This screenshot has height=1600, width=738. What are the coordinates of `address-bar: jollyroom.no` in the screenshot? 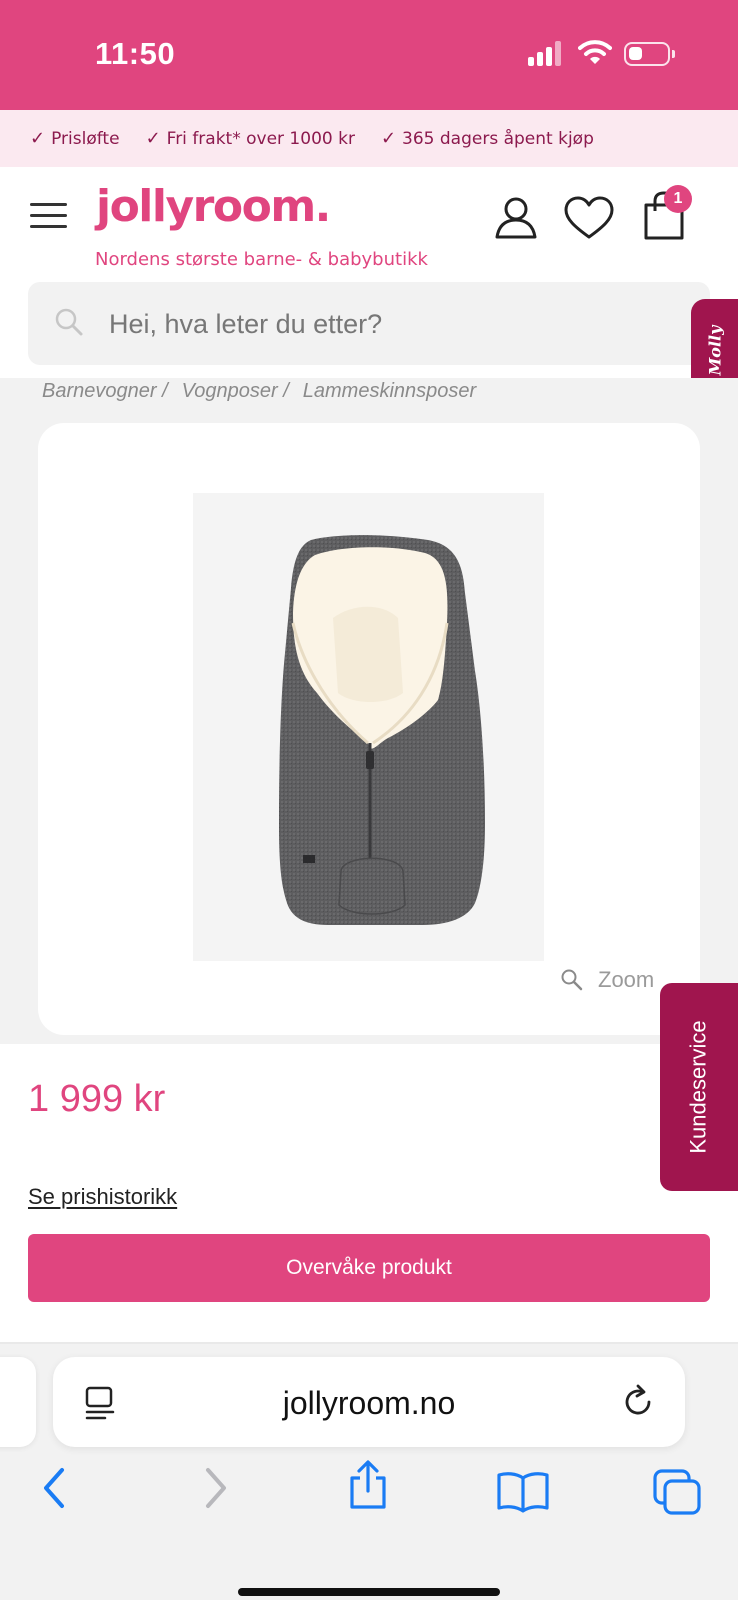 It's located at (369, 1402).